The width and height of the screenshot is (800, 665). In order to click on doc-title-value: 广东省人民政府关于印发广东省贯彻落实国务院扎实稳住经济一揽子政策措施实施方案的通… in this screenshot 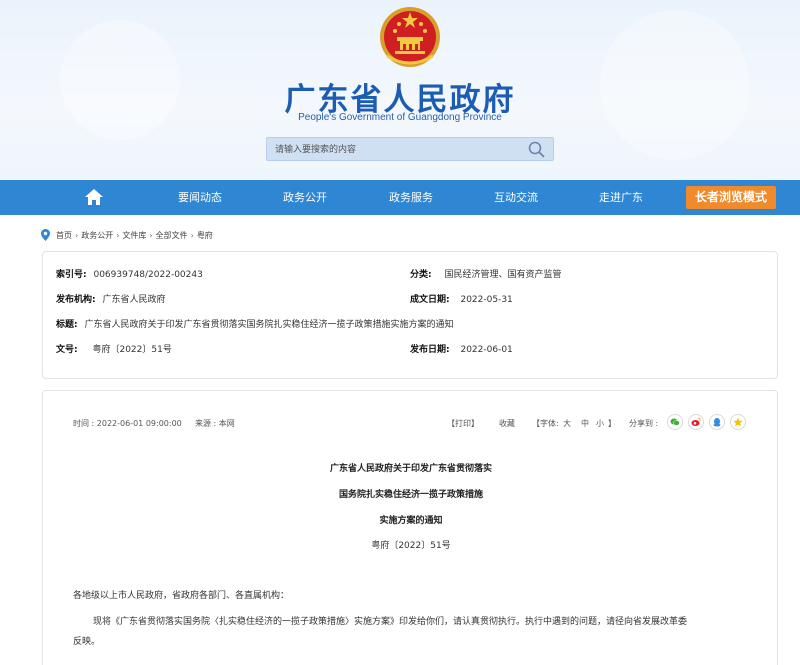, I will do `click(269, 325)`.